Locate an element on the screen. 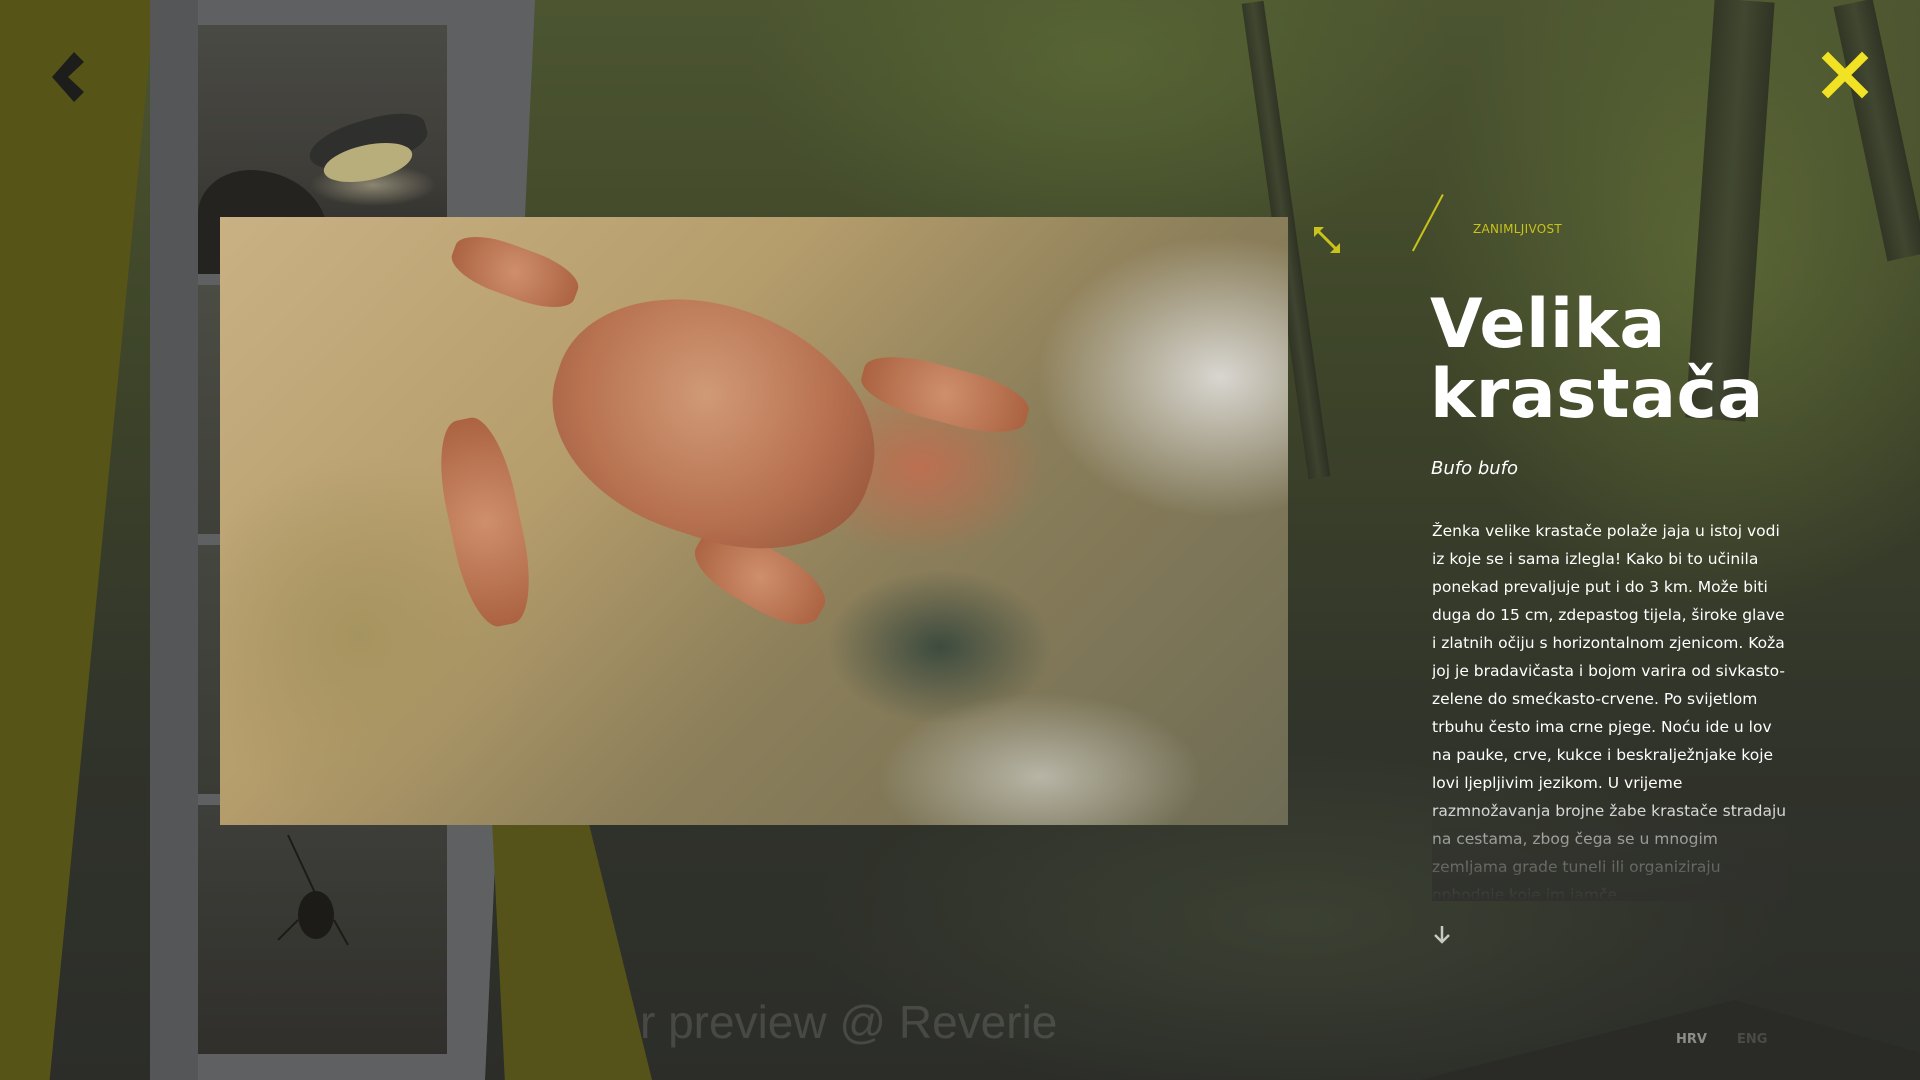 This screenshot has width=1920, height=1080. description-fade is located at coordinates (1609, 846).